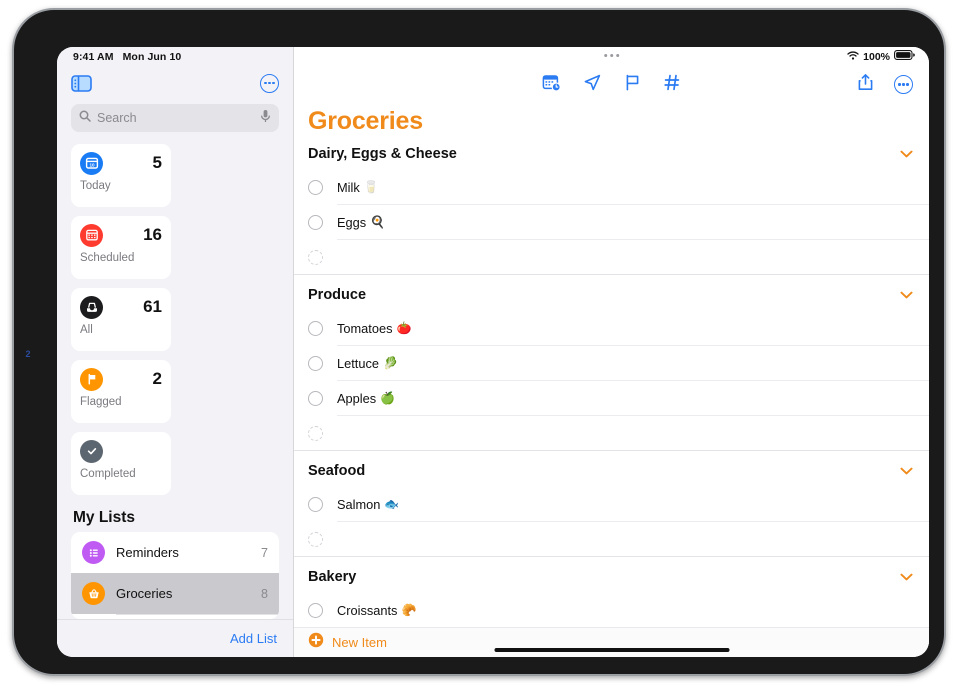  Describe the element at coordinates (611, 292) in the screenshot. I see `section-header-produce: Produce` at that location.